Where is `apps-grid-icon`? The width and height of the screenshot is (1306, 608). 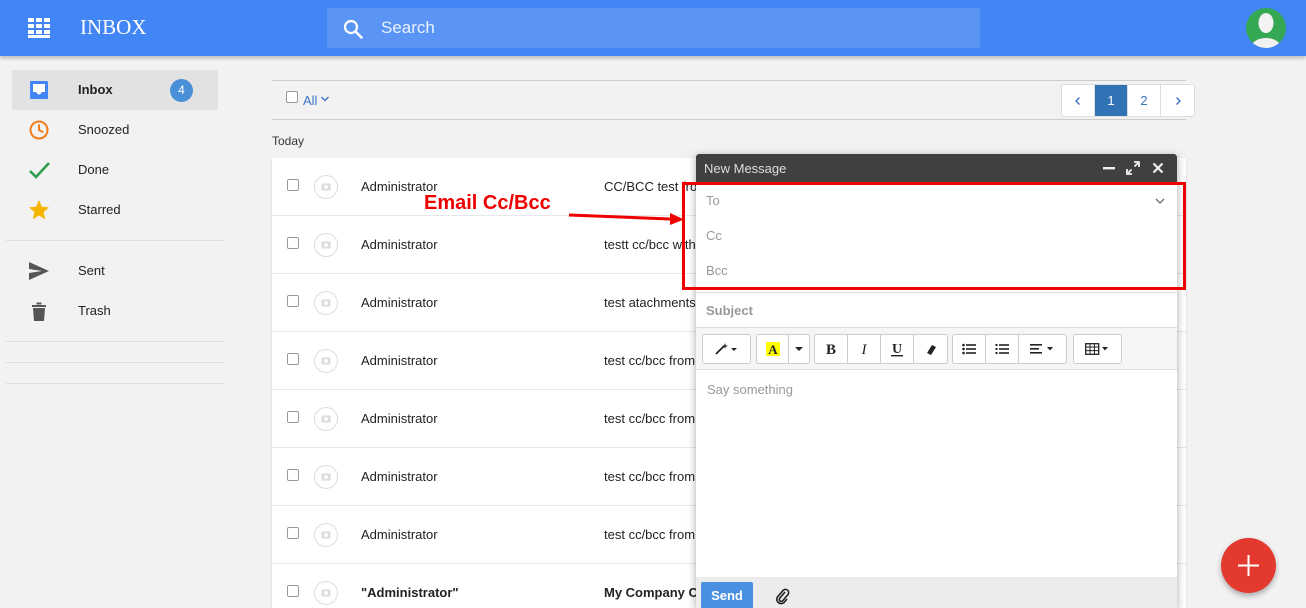
apps-grid-icon is located at coordinates (40, 28).